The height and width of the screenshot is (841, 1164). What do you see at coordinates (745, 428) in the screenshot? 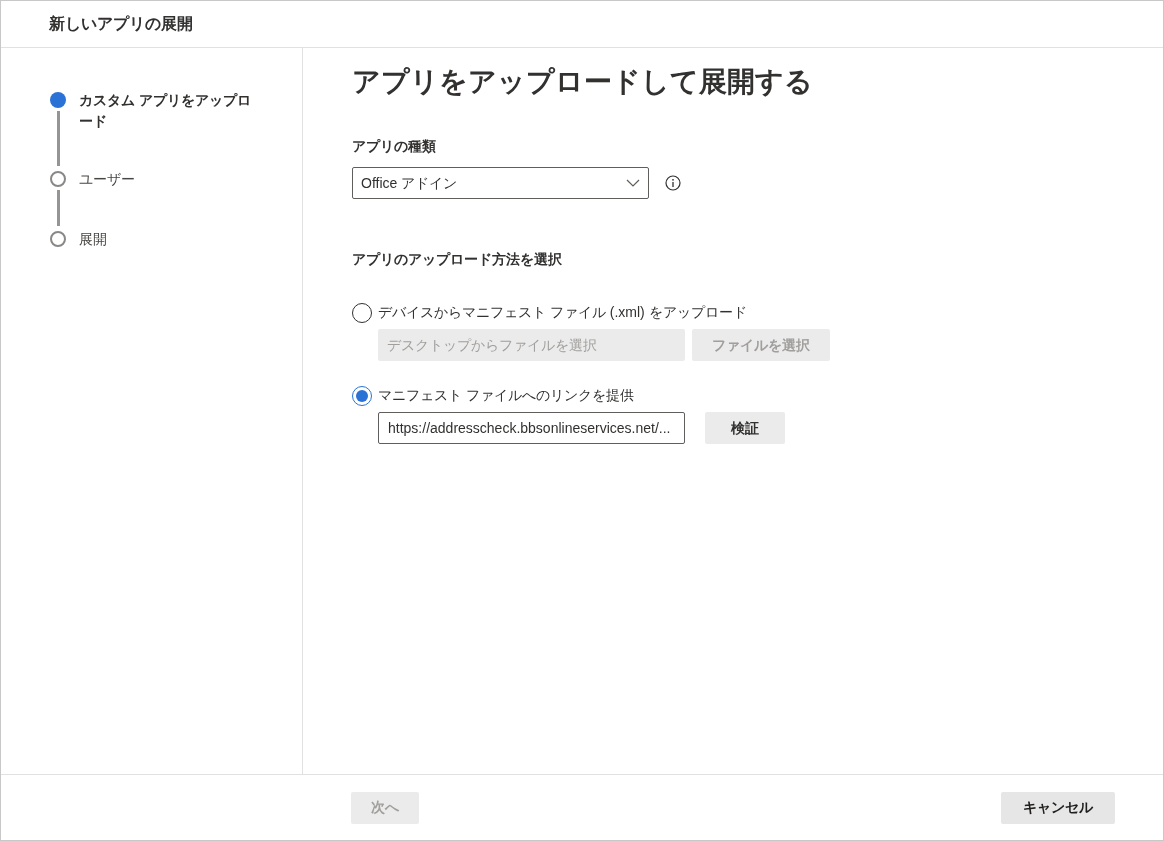
I see `verify-button: 検証` at bounding box center [745, 428].